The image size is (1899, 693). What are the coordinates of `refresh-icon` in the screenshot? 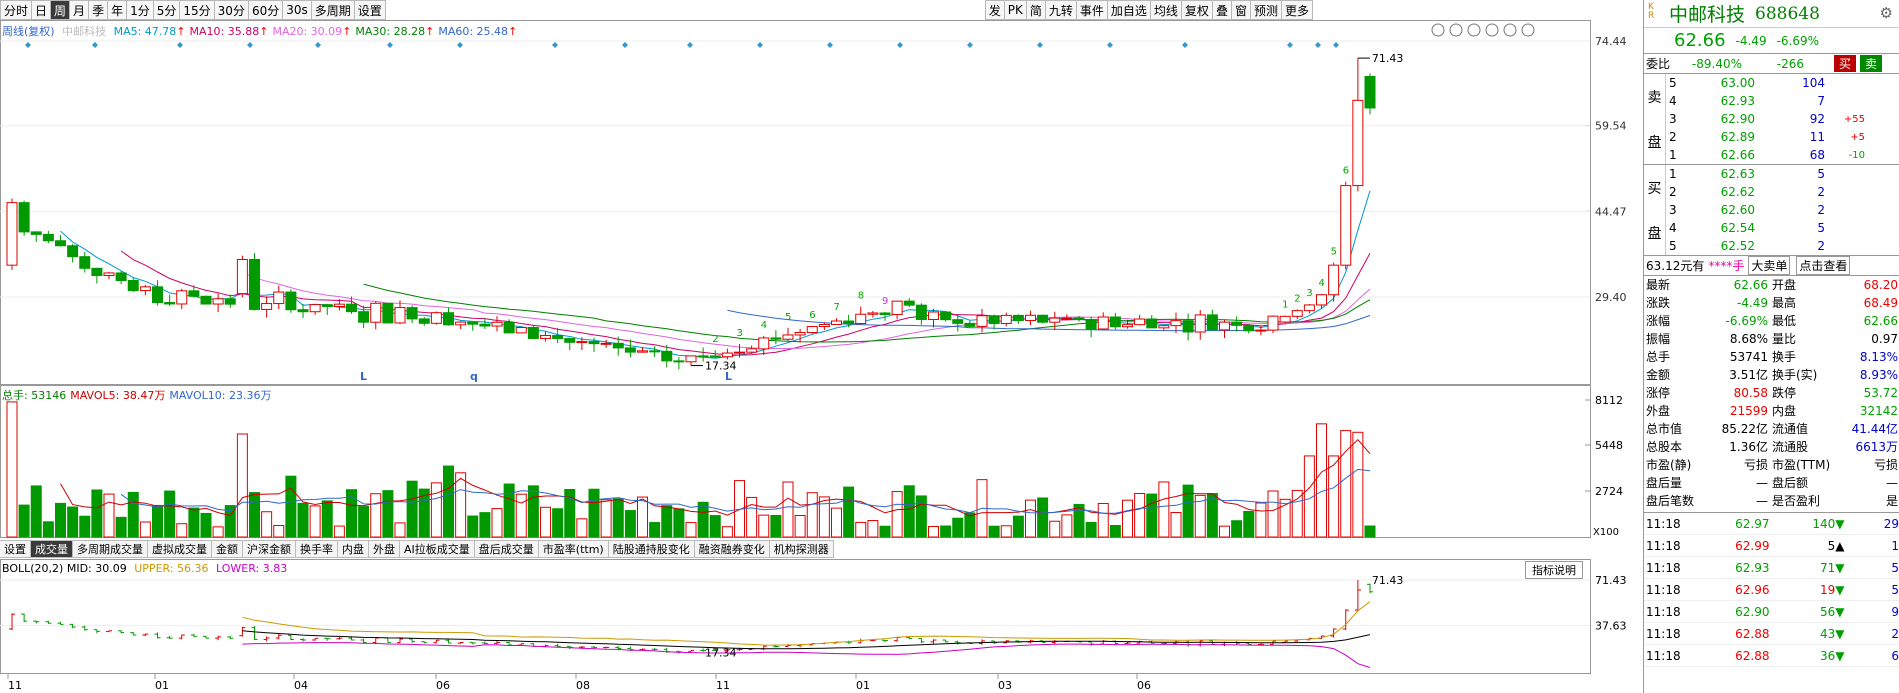 It's located at (1438, 30).